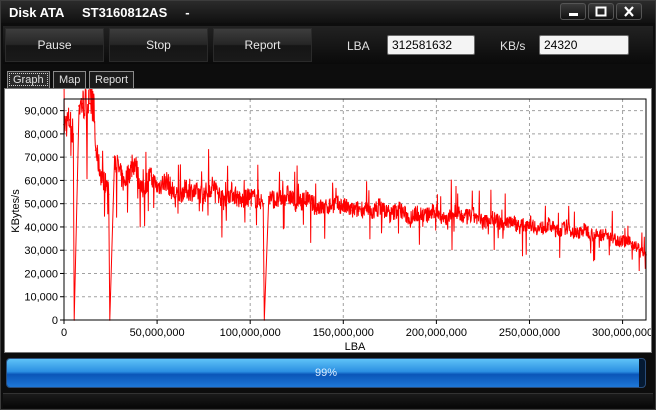 The width and height of the screenshot is (656, 410). I want to click on maximize-icon, so click(601, 11).